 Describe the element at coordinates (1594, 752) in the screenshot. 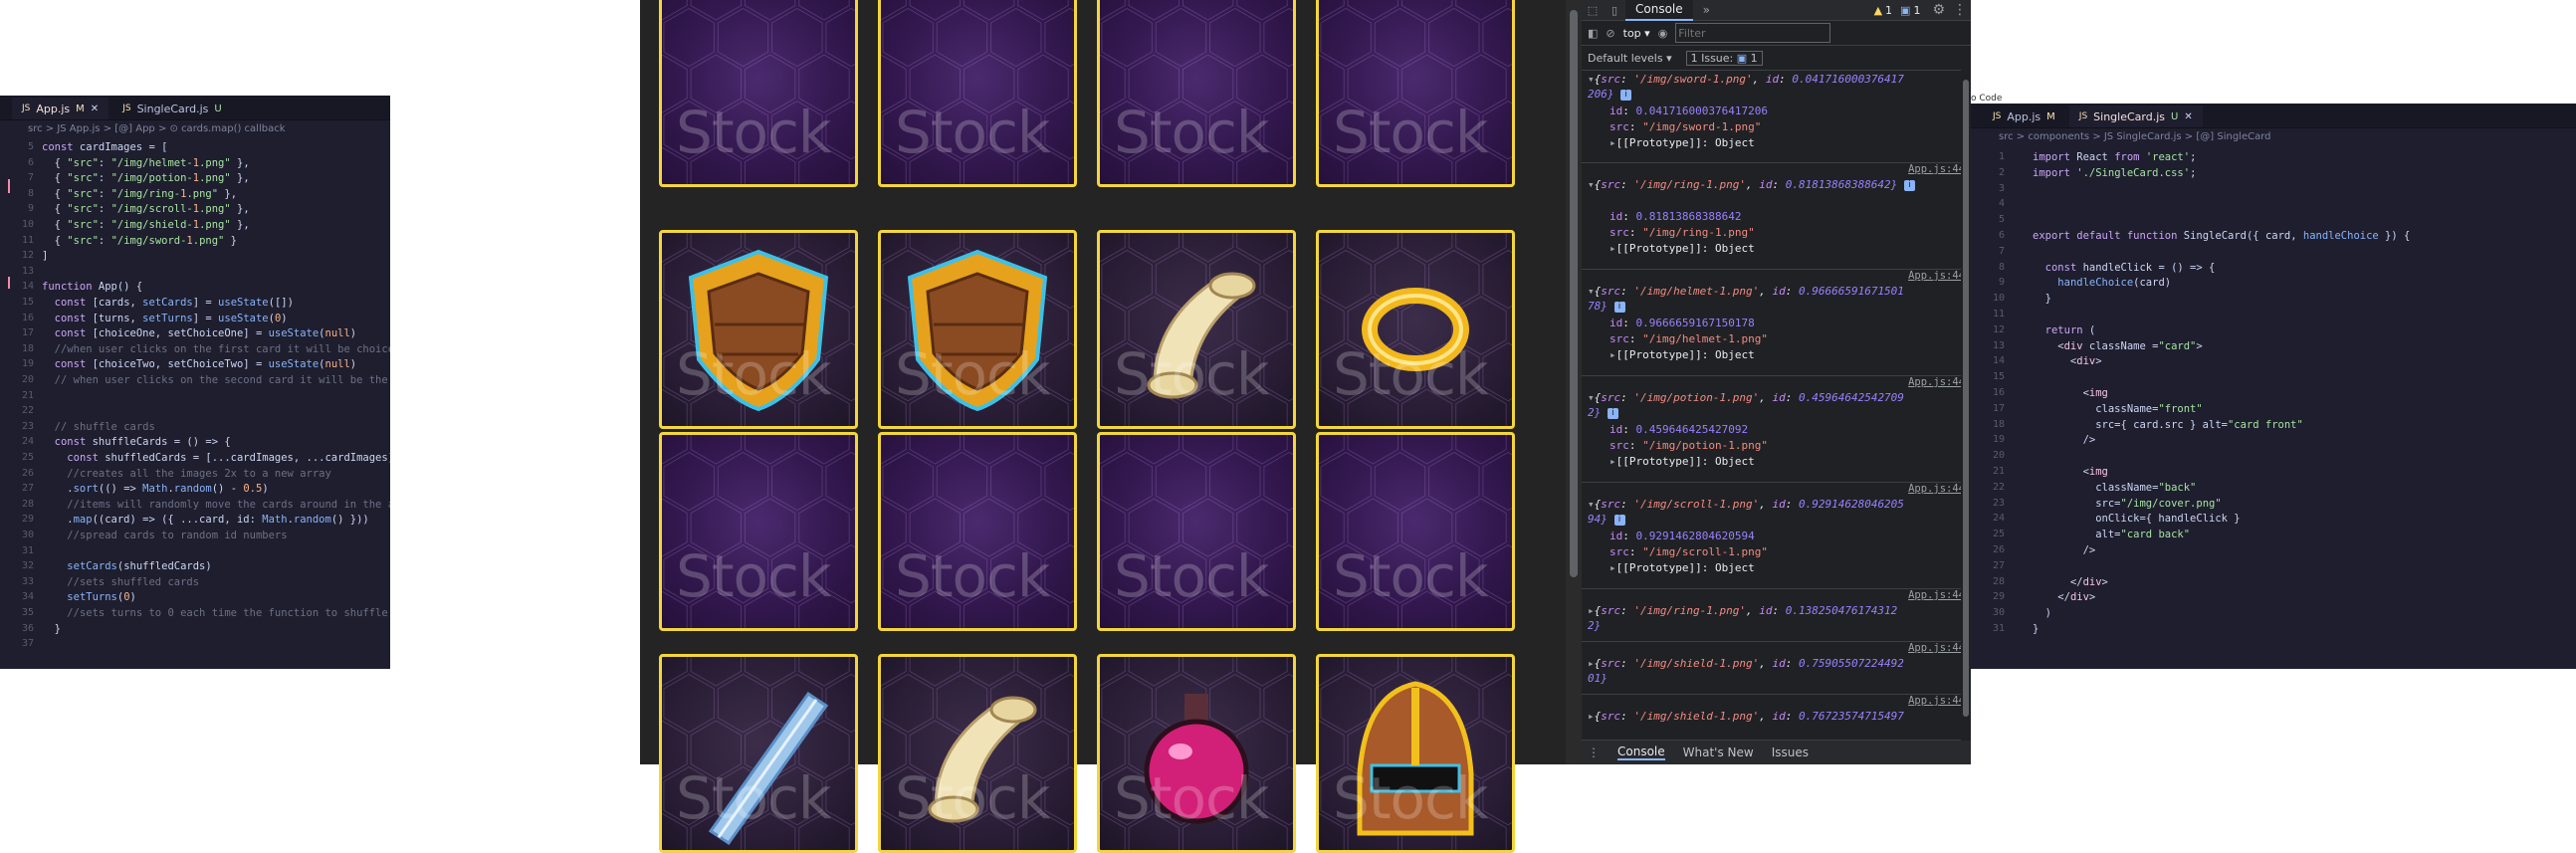

I see `drawer-menu-icon: ⋮` at that location.